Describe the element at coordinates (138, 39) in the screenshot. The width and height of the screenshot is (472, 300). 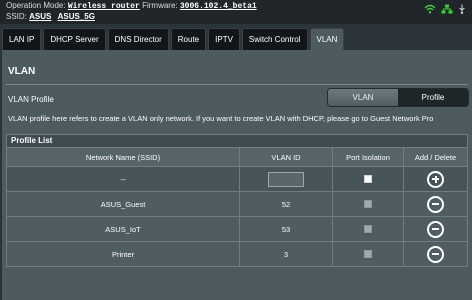
I see `tab-dns-director: DNS Director` at that location.